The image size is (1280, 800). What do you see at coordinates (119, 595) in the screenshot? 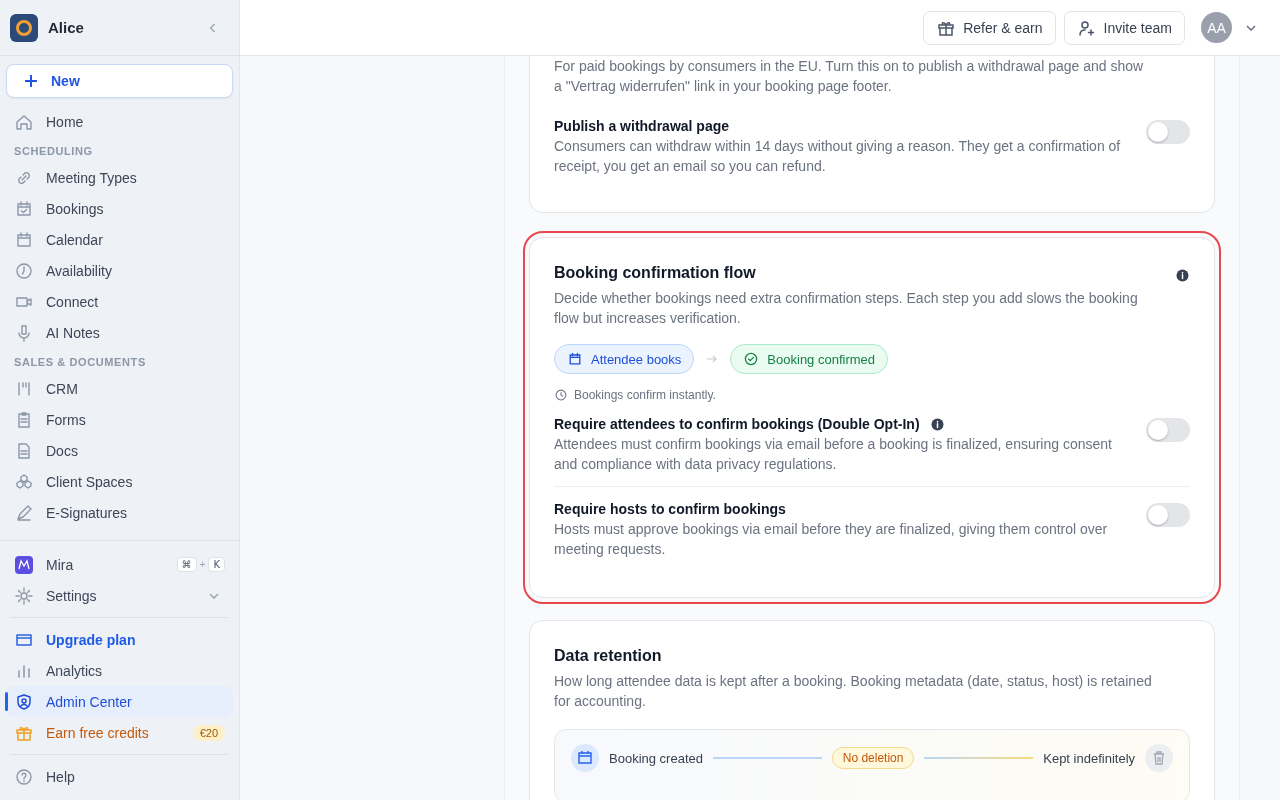
I see `settings-item: Settings` at bounding box center [119, 595].